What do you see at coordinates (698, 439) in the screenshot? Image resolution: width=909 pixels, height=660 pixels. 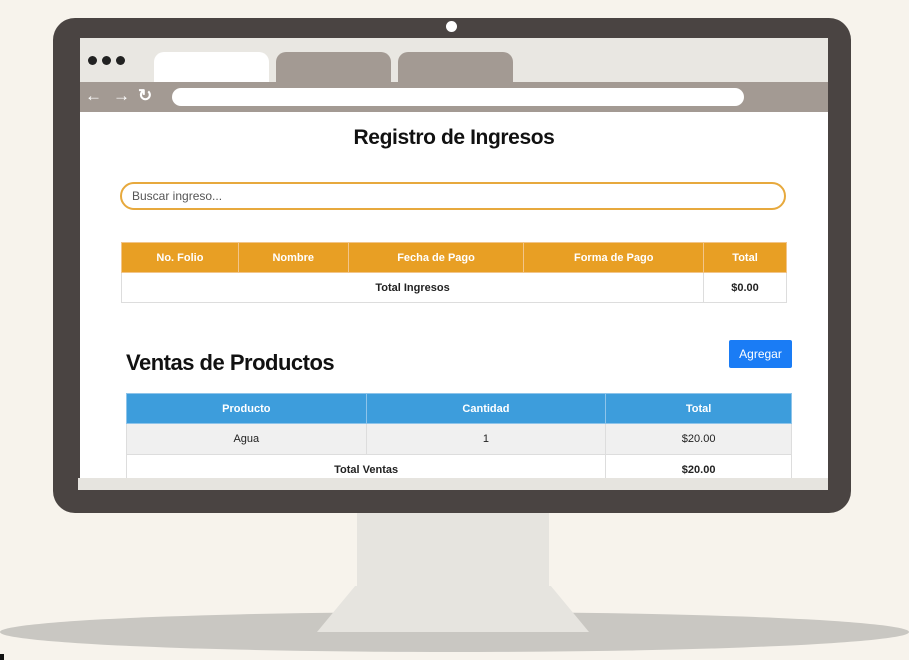 I see `cell-total: $20.00` at bounding box center [698, 439].